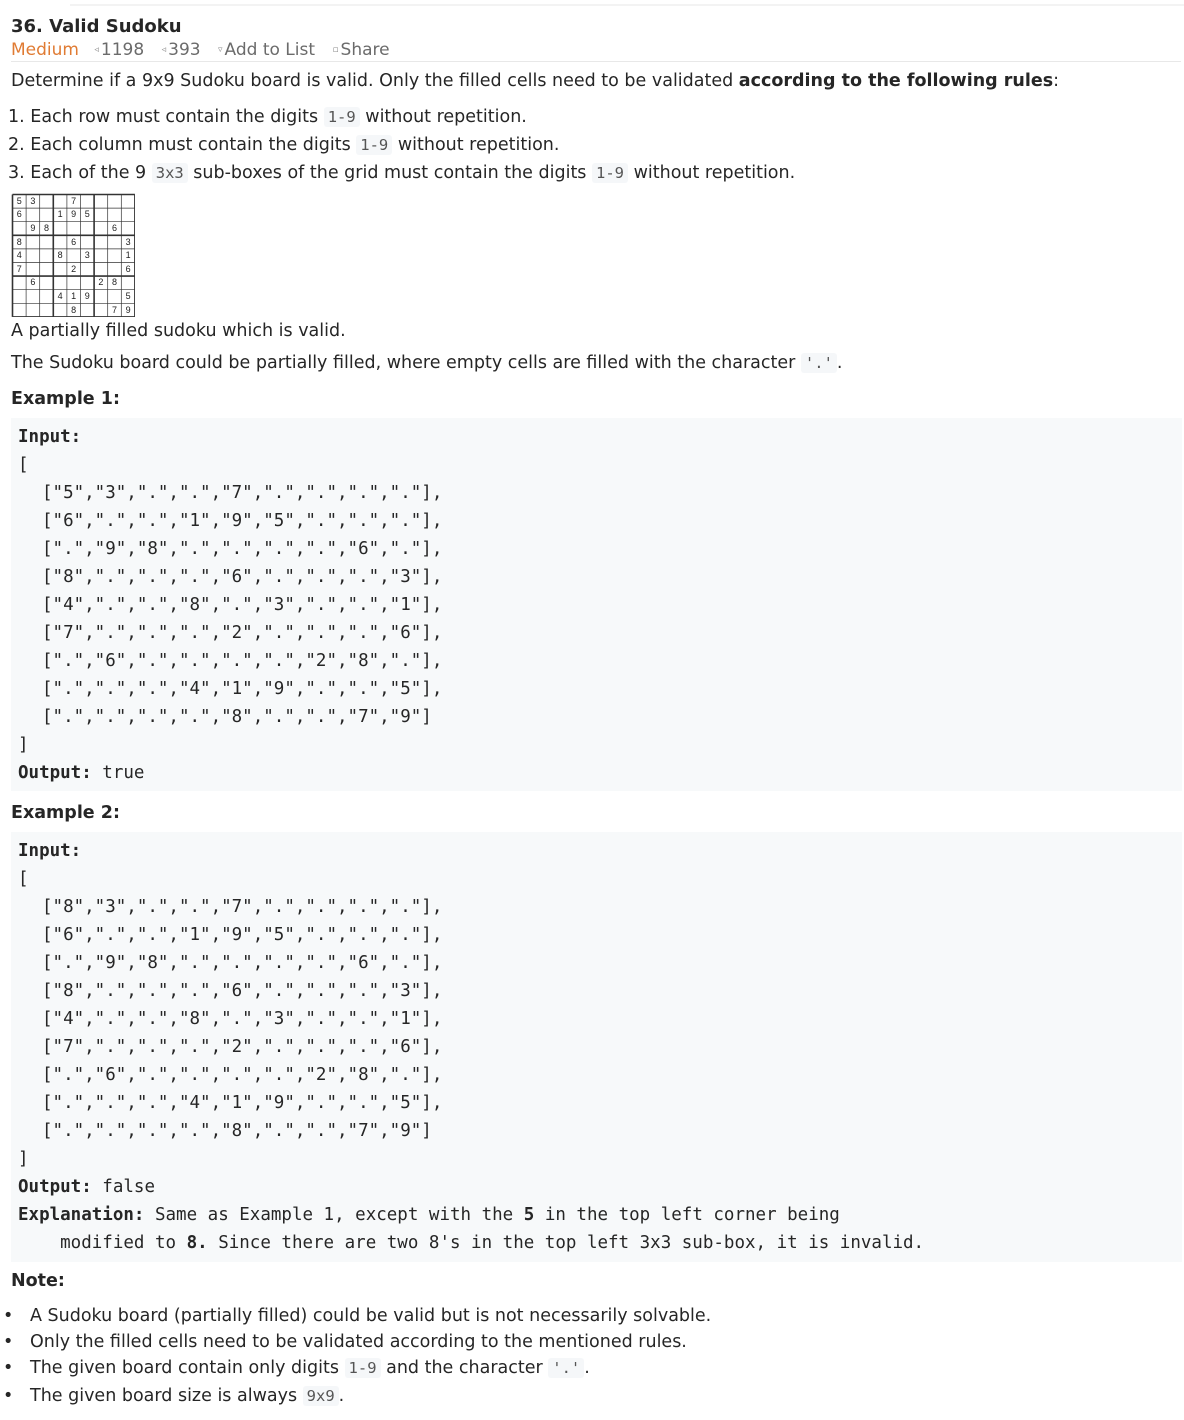  I want to click on add-to-list-label: Add to List, so click(270, 50).